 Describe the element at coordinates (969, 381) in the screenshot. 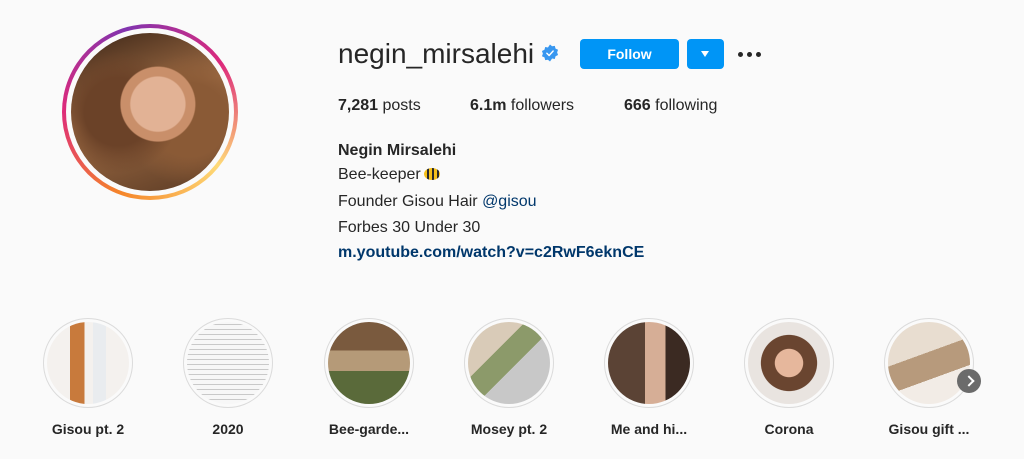

I see `highlights-next-arrow-icon` at that location.